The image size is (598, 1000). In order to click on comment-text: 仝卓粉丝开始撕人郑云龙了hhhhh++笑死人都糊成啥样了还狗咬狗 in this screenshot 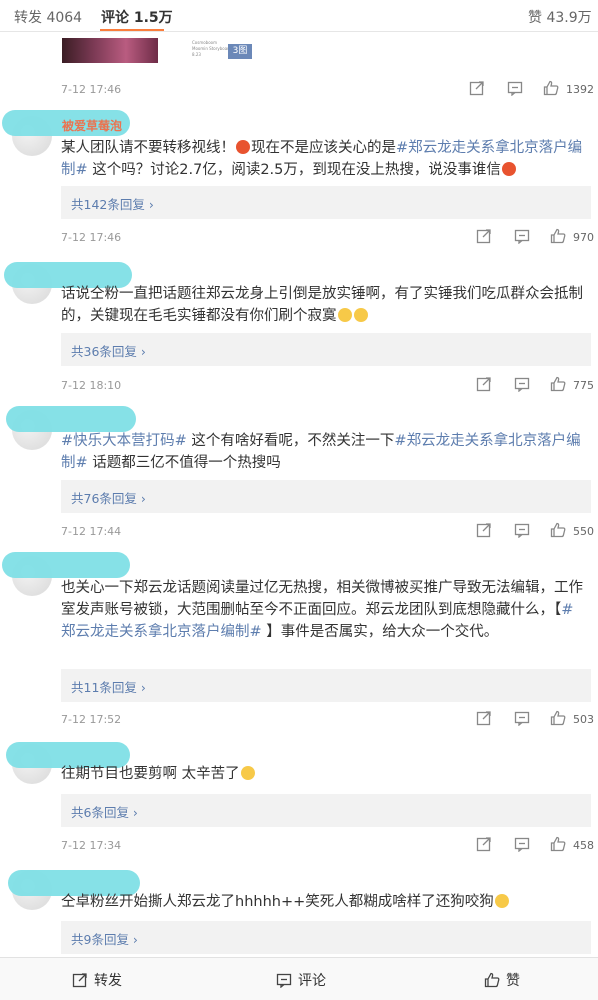, I will do `click(324, 902)`.